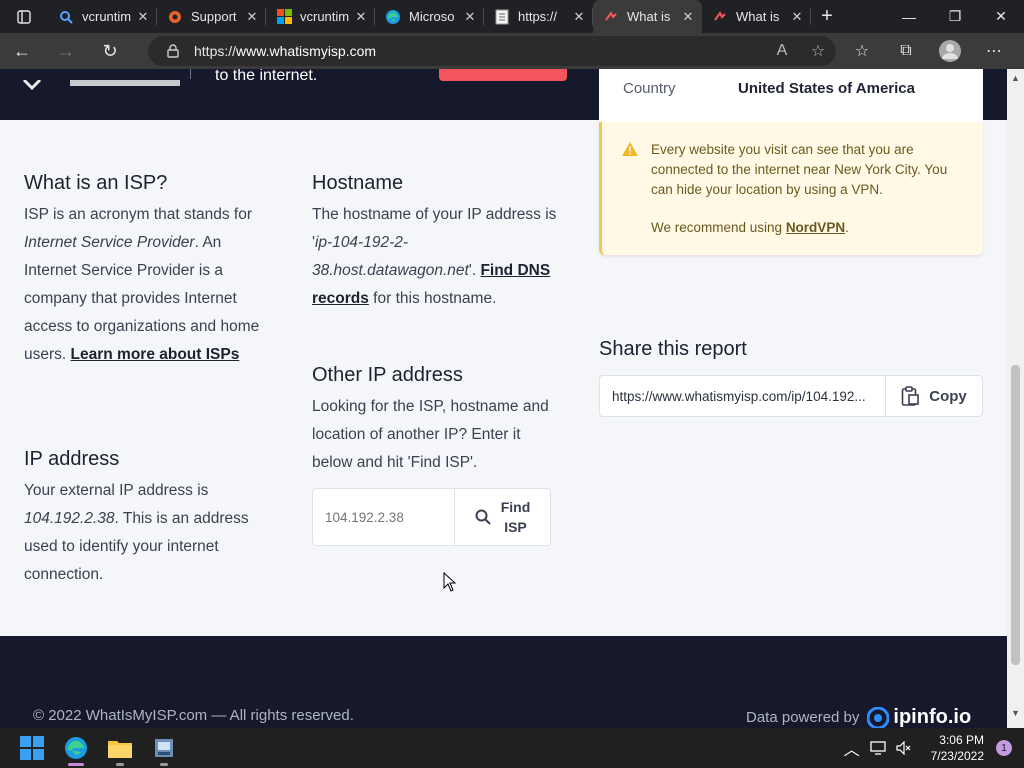  I want to click on page-scrollbar: ▲ ▼, so click(1015, 398).